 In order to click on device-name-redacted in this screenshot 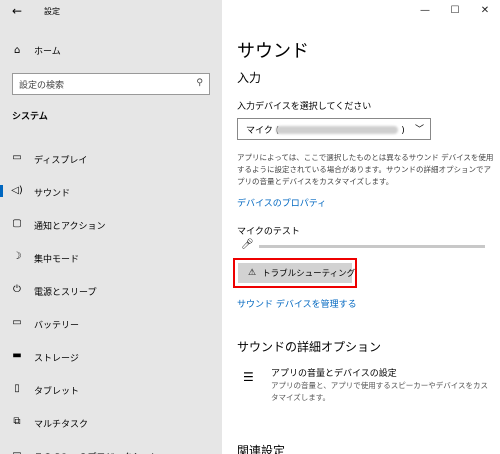, I will do `click(337, 130)`.